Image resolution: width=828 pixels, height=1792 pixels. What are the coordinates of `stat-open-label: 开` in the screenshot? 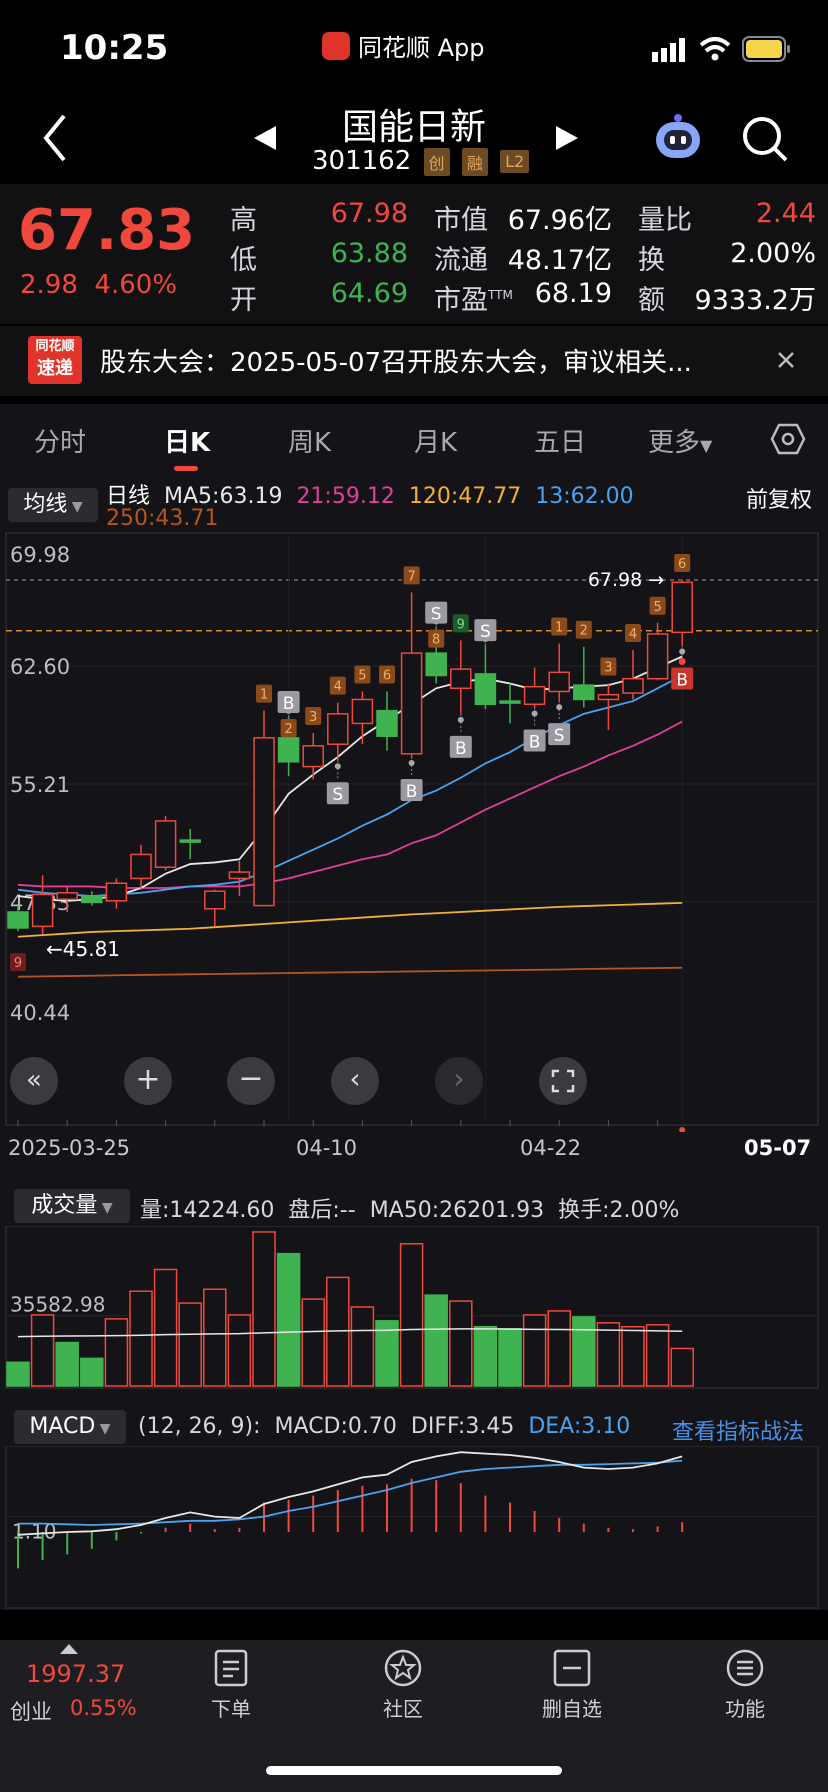 It's located at (243, 300).